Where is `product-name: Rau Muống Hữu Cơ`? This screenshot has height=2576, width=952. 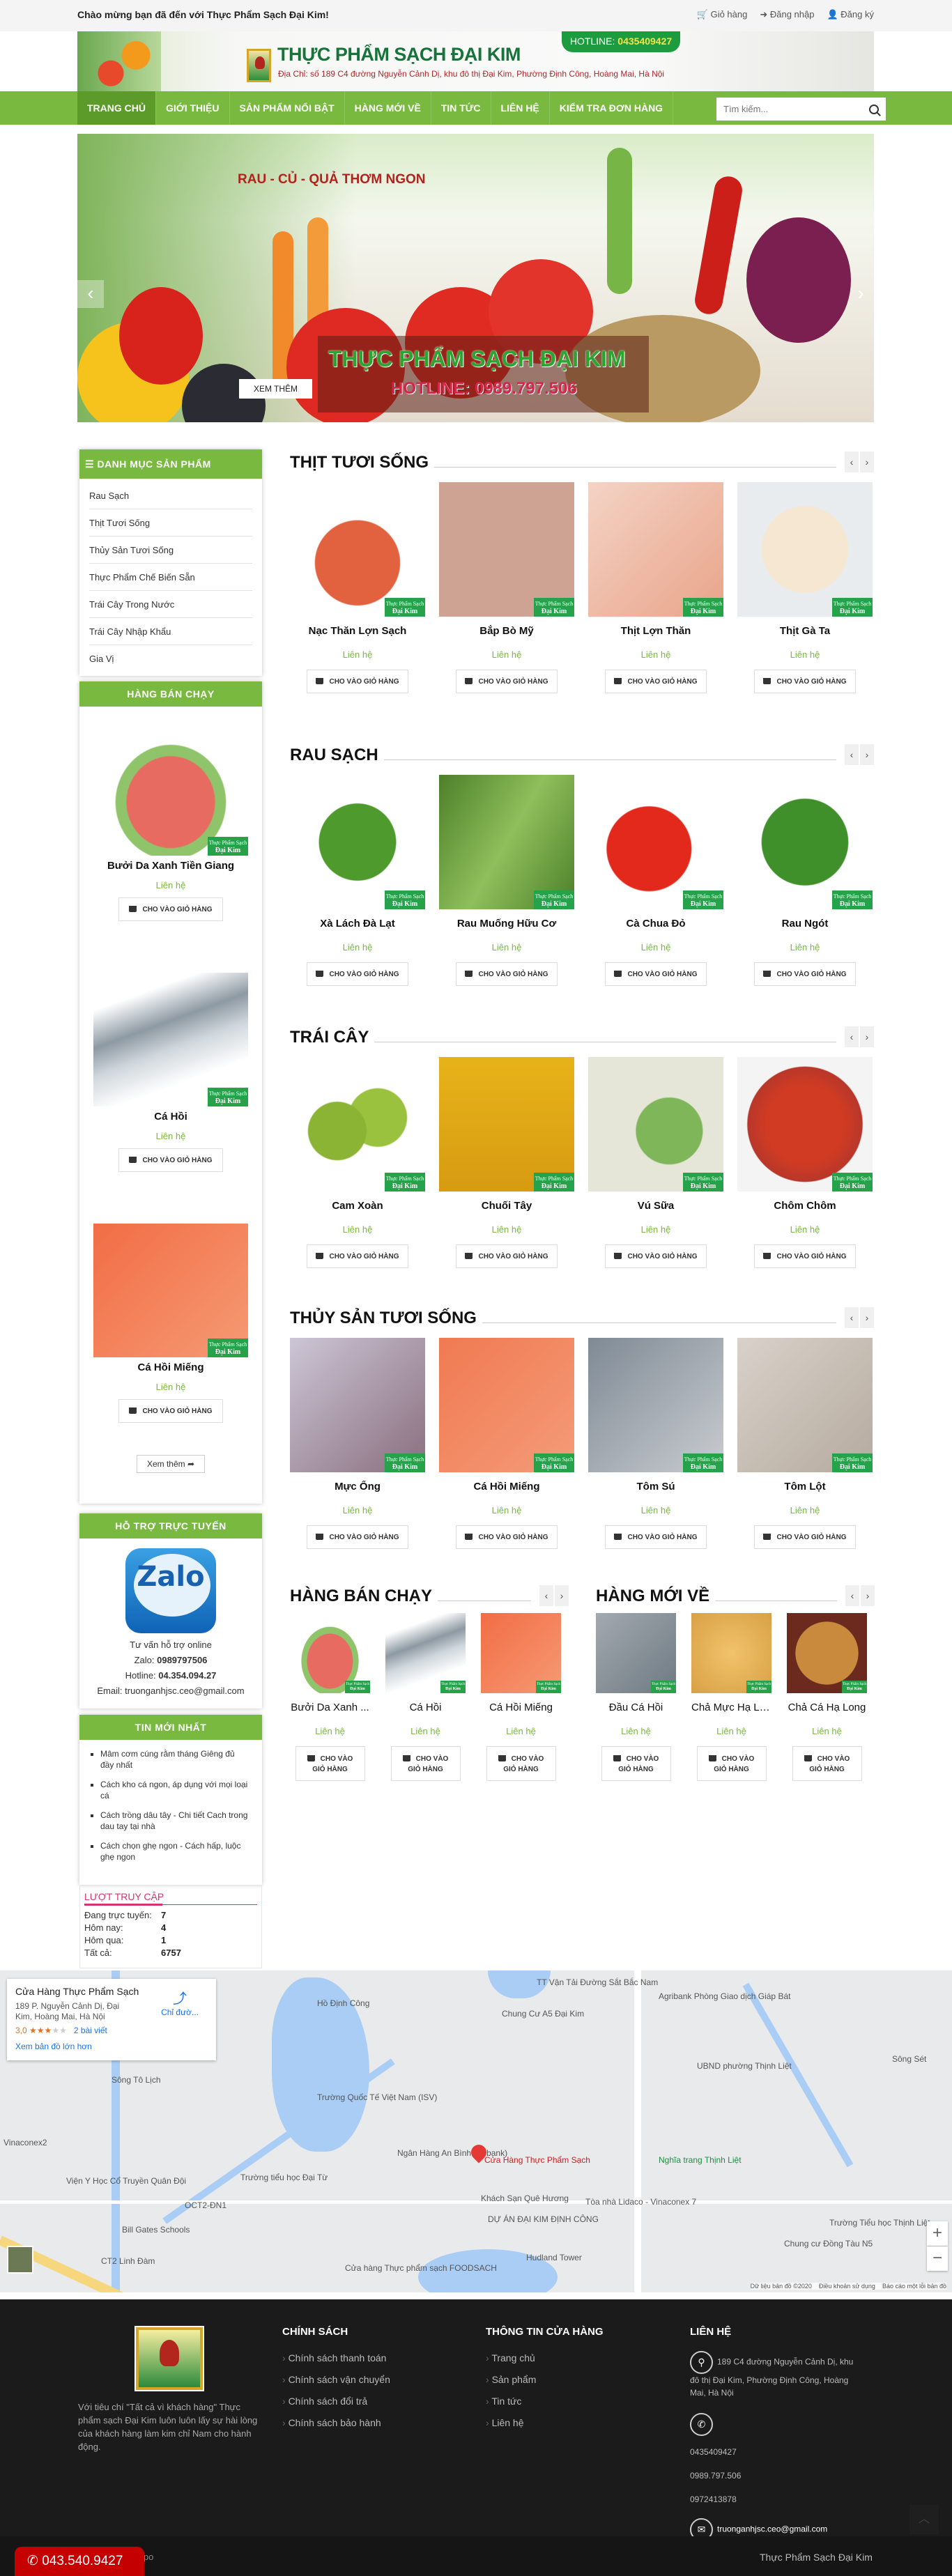 product-name: Rau Muống Hữu Cơ is located at coordinates (506, 924).